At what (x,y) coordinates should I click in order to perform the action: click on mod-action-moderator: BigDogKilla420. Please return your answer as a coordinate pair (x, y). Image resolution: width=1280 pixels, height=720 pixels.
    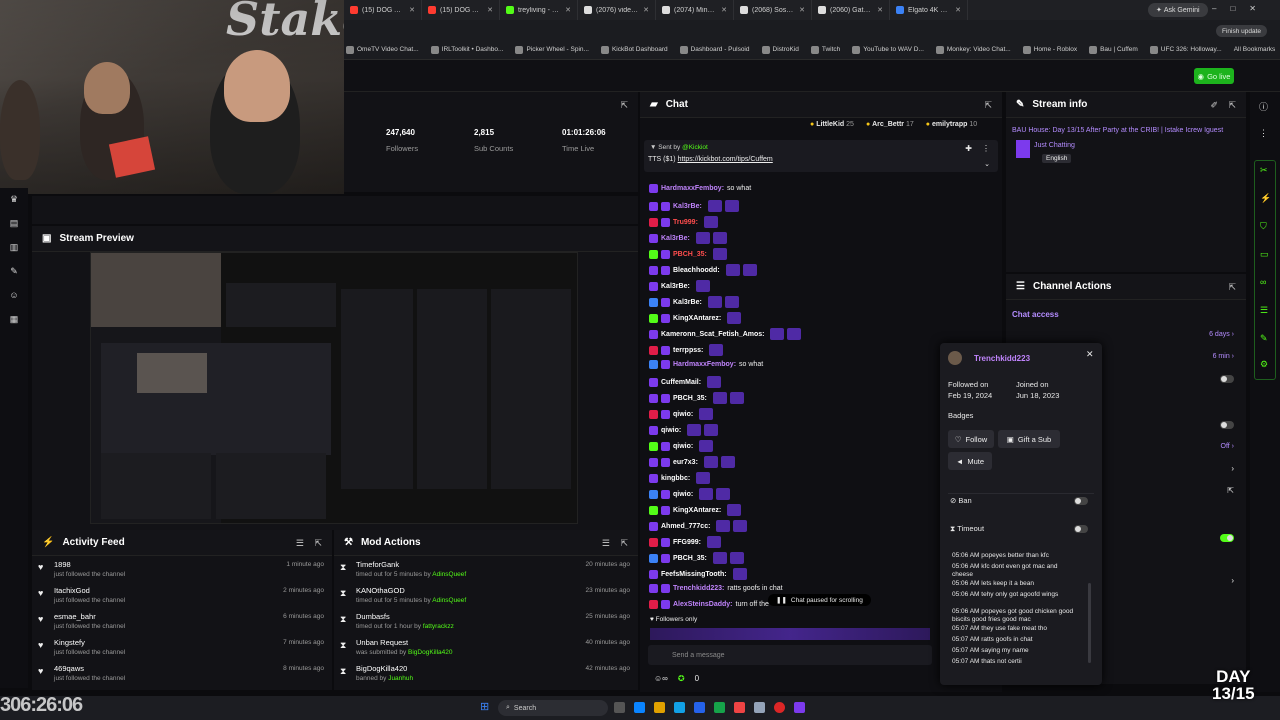
    Looking at the image, I should click on (430, 652).